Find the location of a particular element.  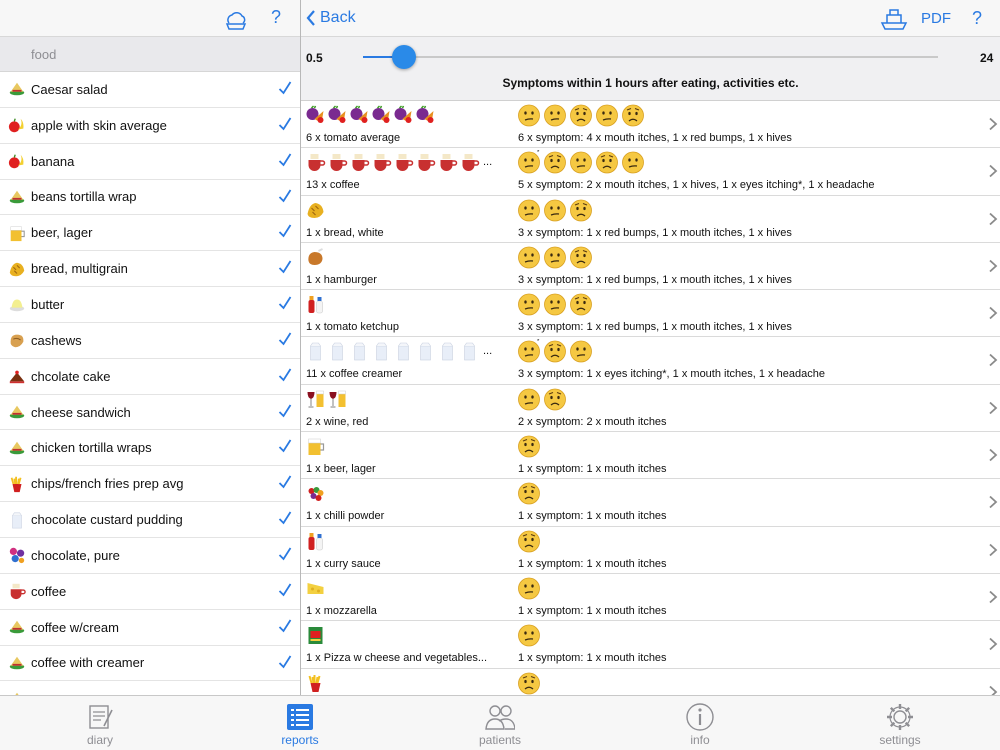

pdf-button: PDF is located at coordinates (936, 18).